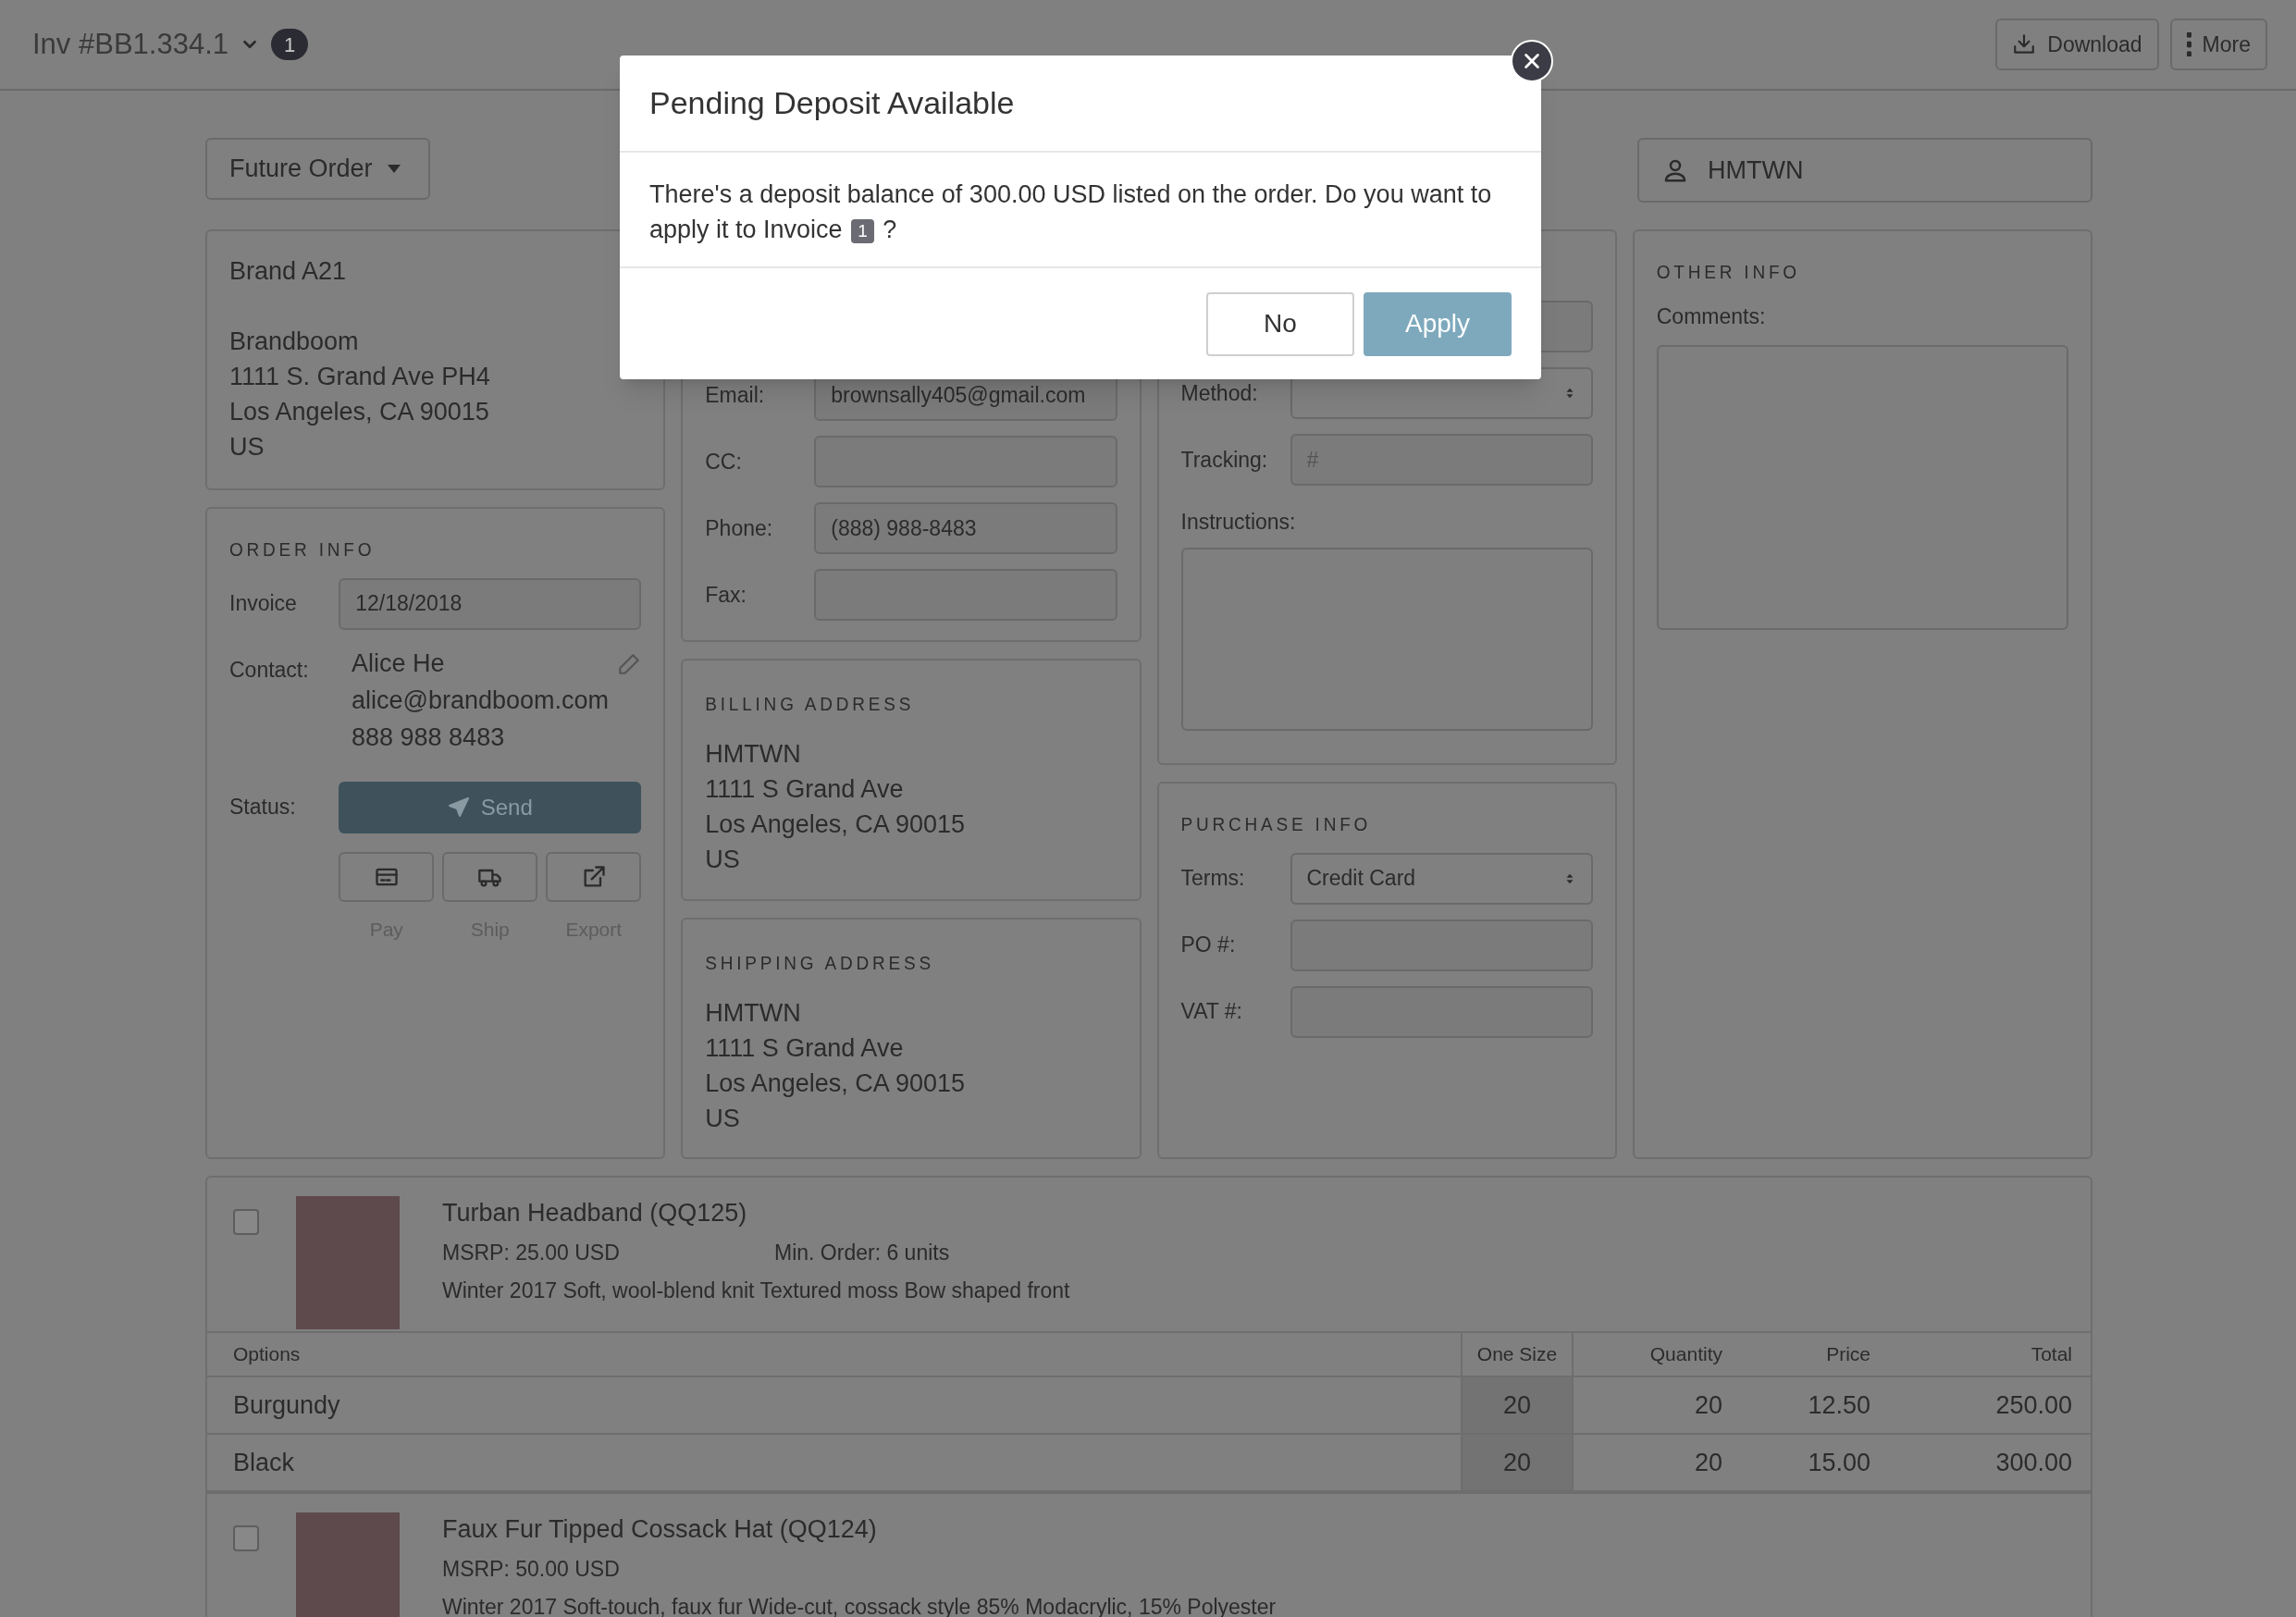 The image size is (2296, 1617). What do you see at coordinates (2024, 44) in the screenshot?
I see `download-tray-icon` at bounding box center [2024, 44].